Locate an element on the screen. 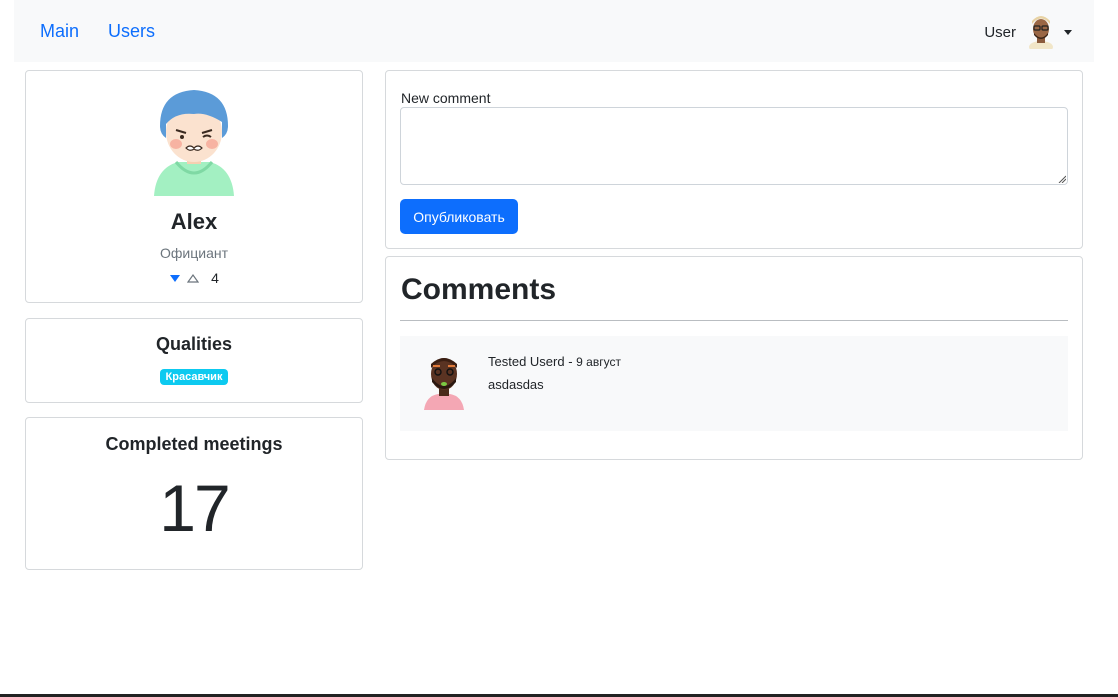  triangle-down-filled-icon is located at coordinates (175, 278).